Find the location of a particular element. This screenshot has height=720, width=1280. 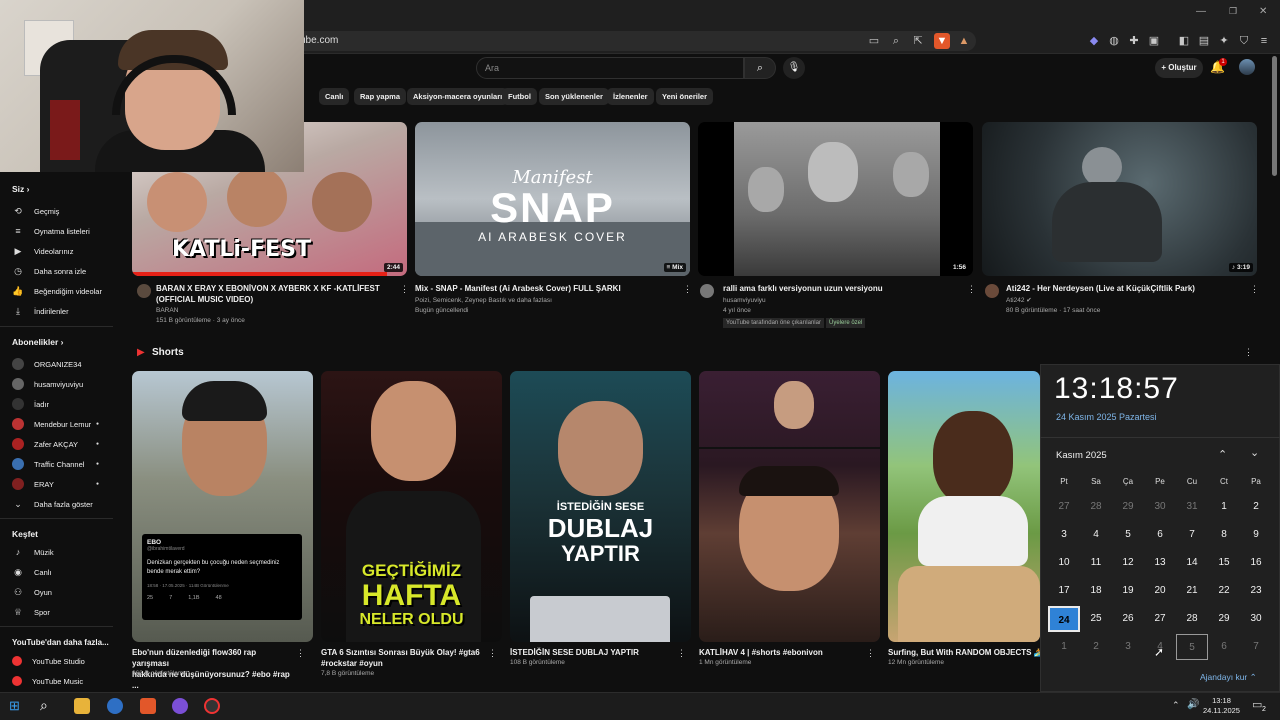

calendar-day: 21 is located at coordinates (1192, 591).